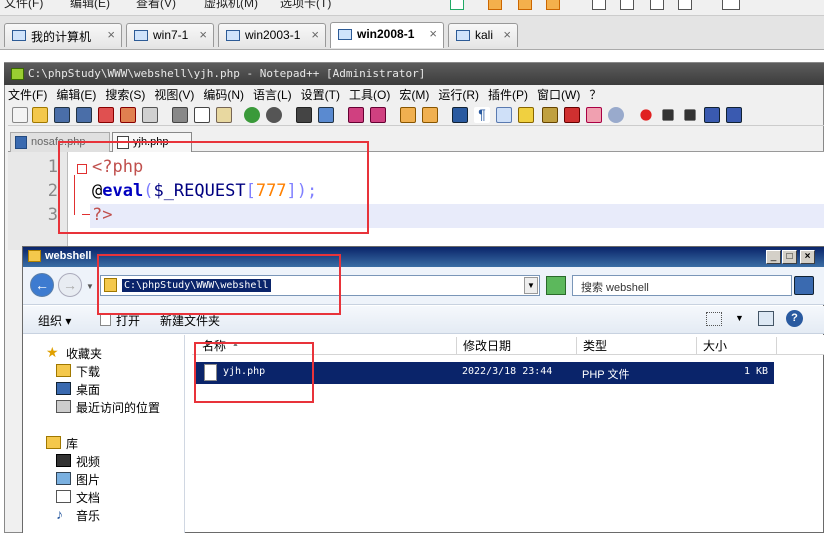 The width and height of the screenshot is (824, 533). I want to click on menu-window: 窗口(W), so click(558, 94).